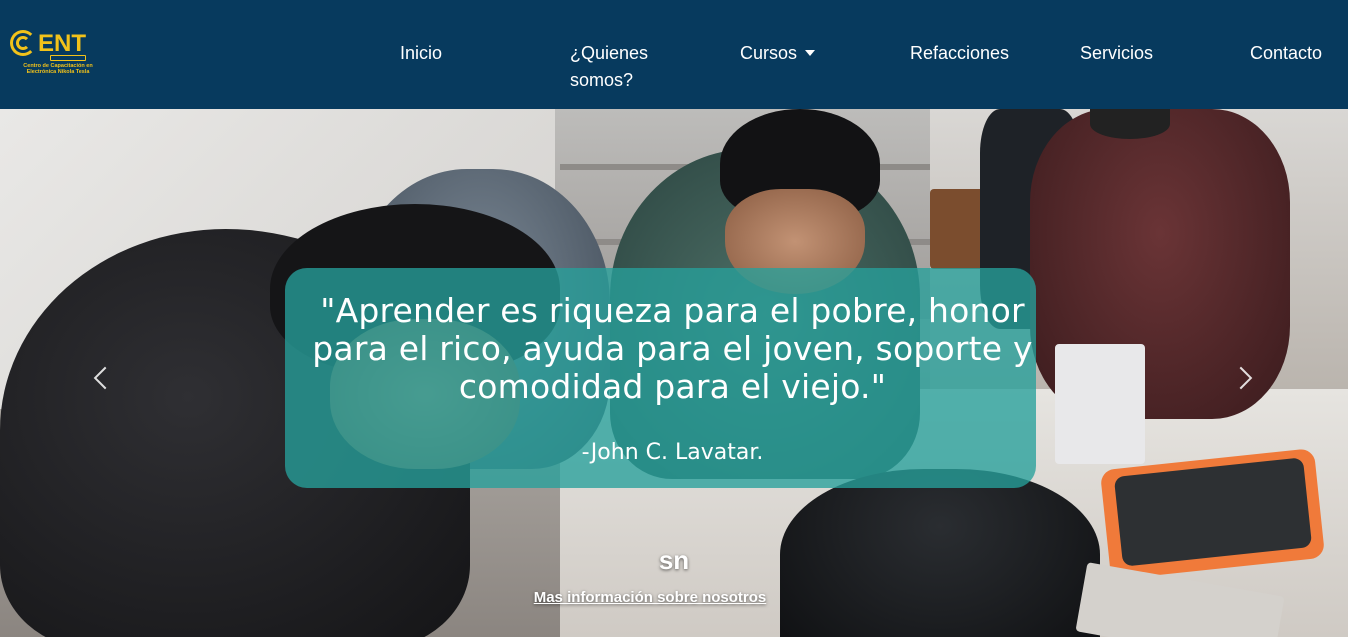 Image resolution: width=1348 pixels, height=637 pixels. What do you see at coordinates (769, 53) in the screenshot?
I see `nav-cursos-label: Cursos` at bounding box center [769, 53].